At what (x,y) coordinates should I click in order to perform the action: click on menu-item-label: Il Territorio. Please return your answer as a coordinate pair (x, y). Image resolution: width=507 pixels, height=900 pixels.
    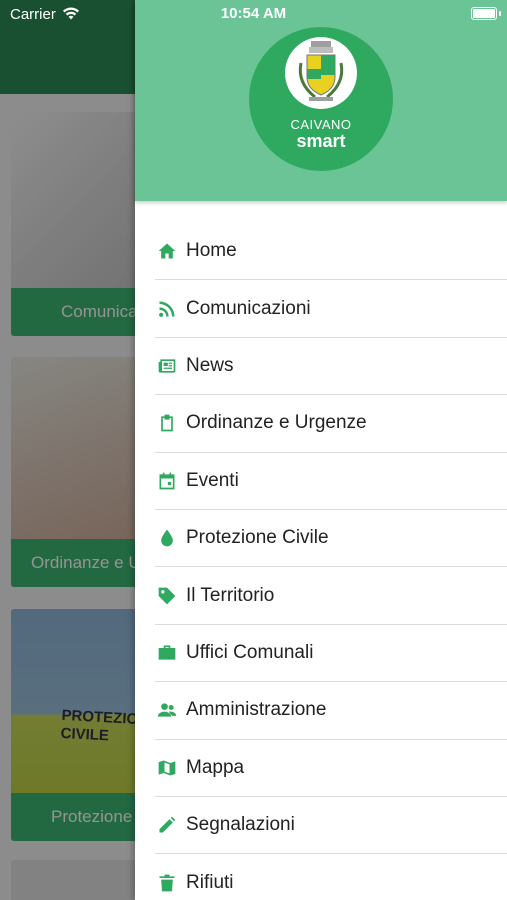
    Looking at the image, I should click on (230, 595).